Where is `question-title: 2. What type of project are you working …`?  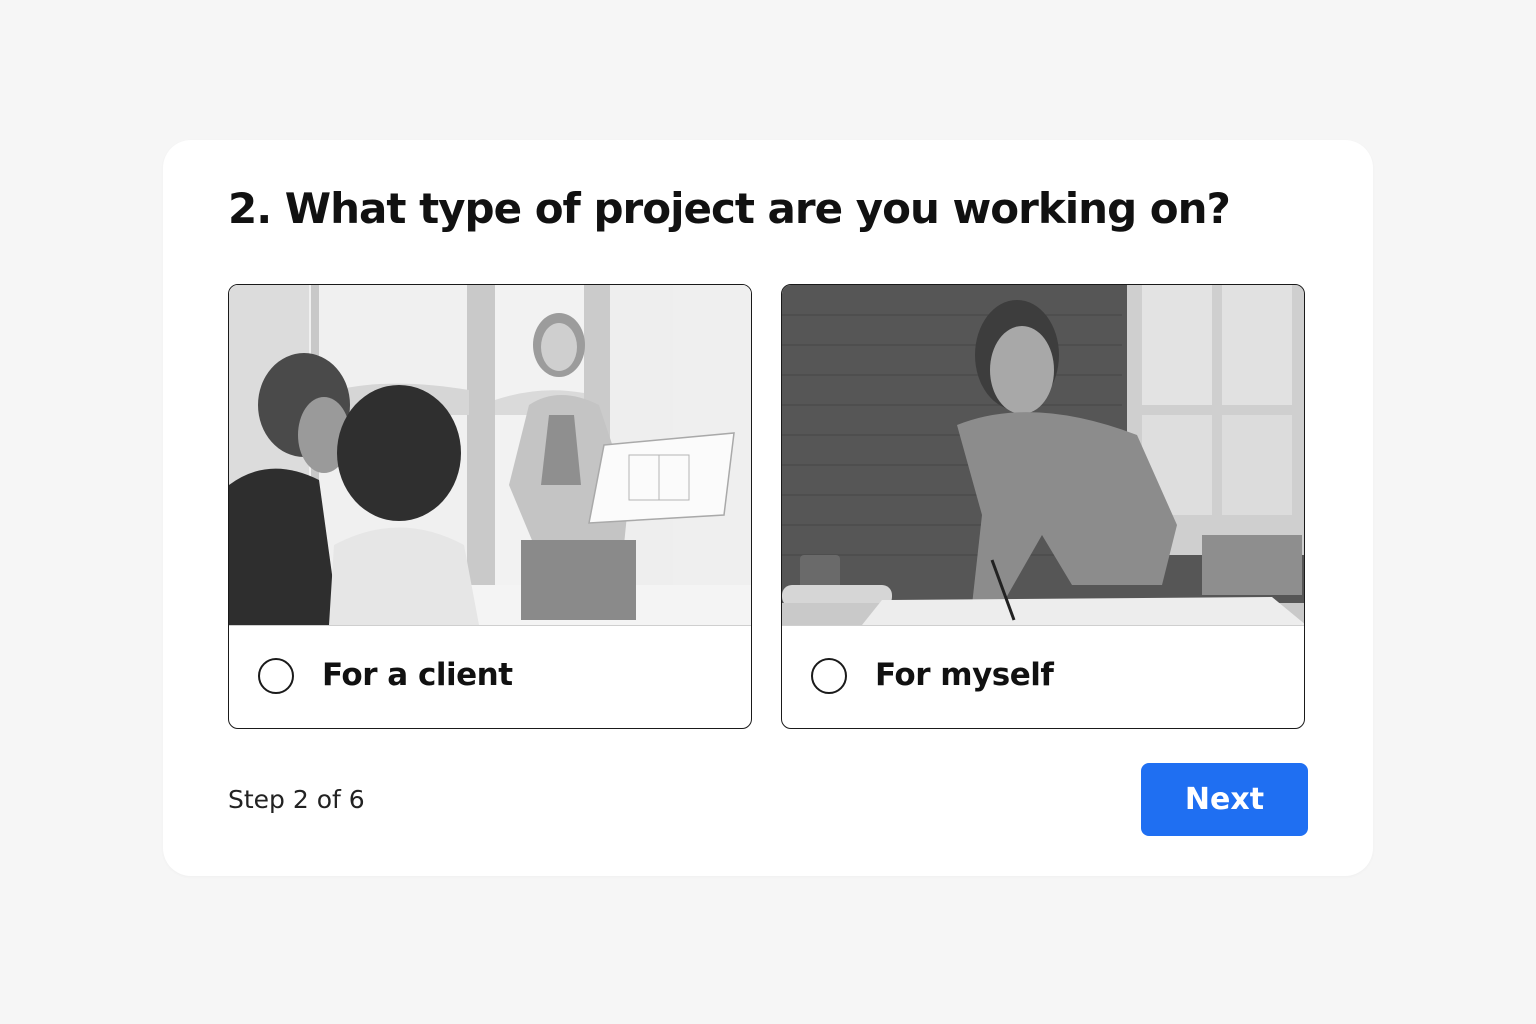 question-title: 2. What type of project are you working … is located at coordinates (729, 208).